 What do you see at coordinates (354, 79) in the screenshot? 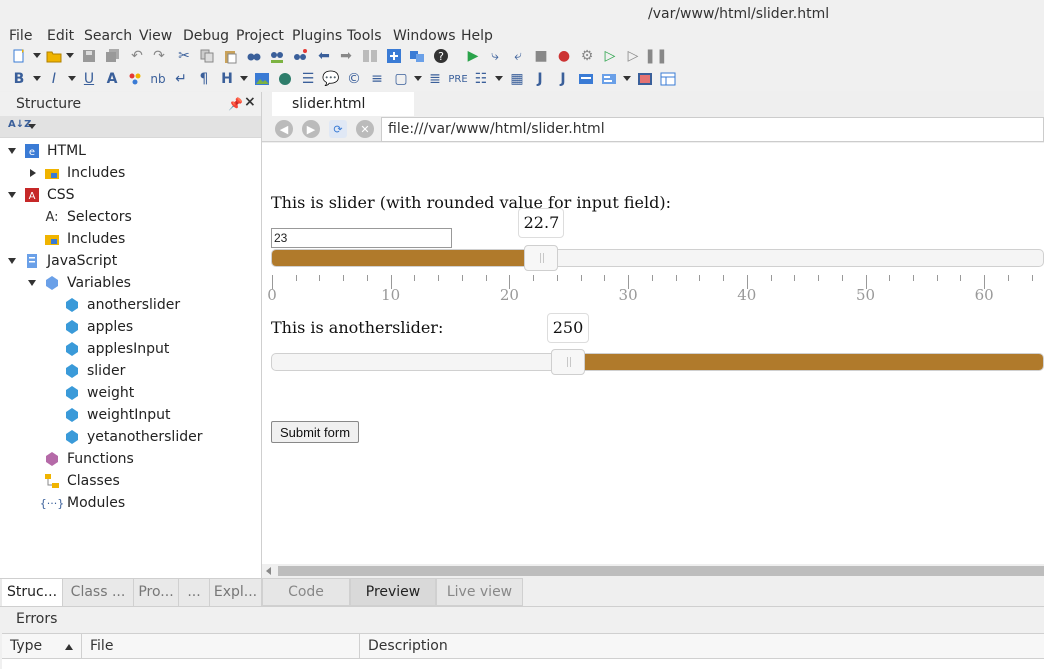
I see `special-char-icon: ©` at bounding box center [354, 79].